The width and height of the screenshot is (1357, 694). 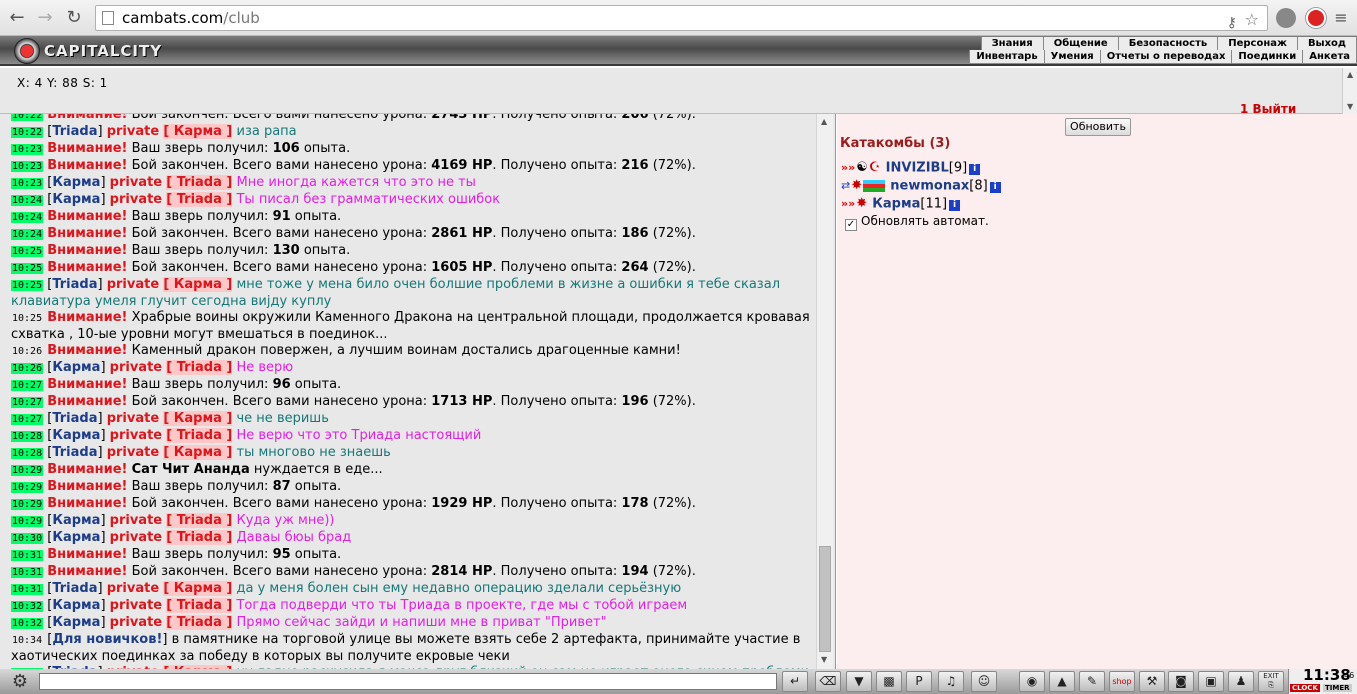 I want to click on extension-icon, so click(x=1286, y=18).